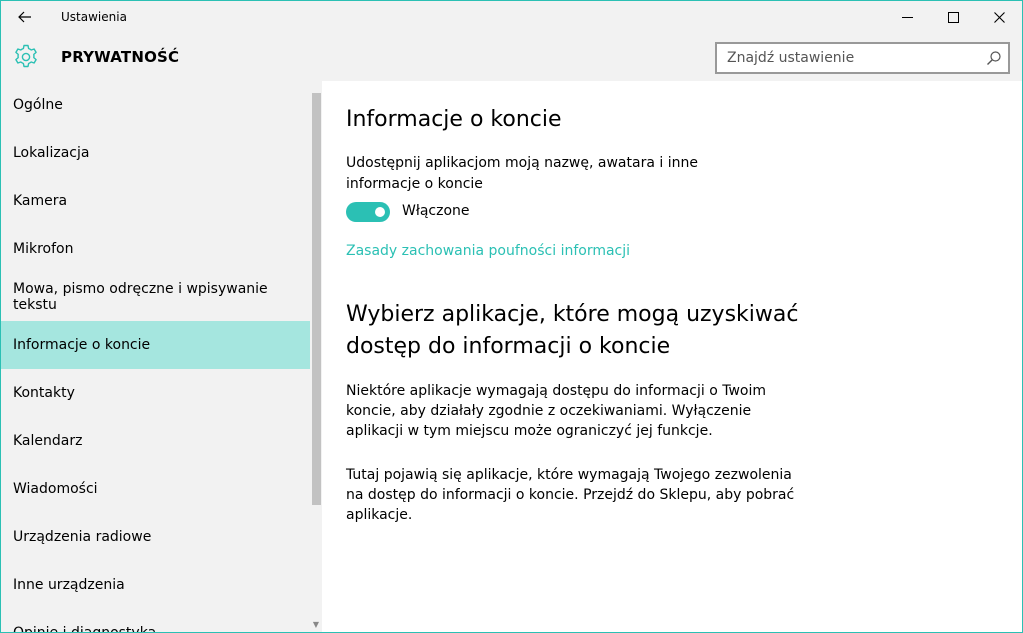 The image size is (1023, 633). What do you see at coordinates (380, 212) in the screenshot?
I see `toggle-knob` at bounding box center [380, 212].